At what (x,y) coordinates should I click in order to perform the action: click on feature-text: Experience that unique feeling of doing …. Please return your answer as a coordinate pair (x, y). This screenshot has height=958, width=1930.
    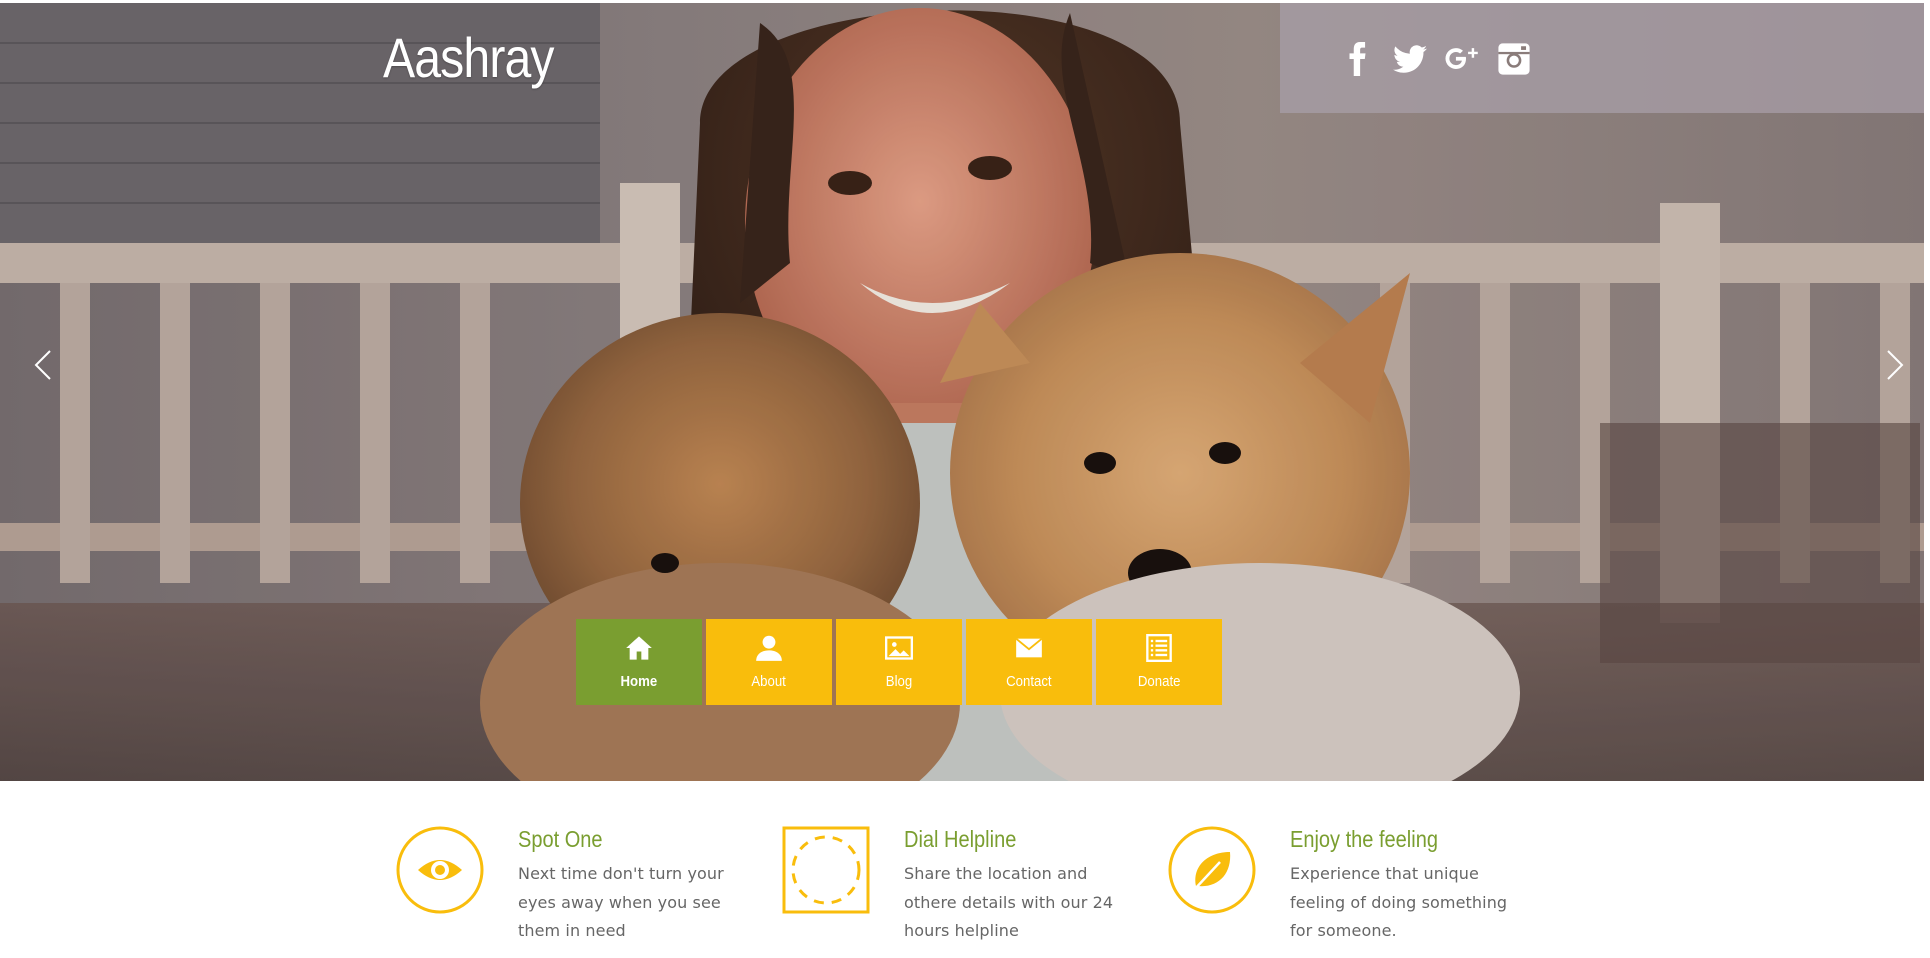
    Looking at the image, I should click on (1399, 902).